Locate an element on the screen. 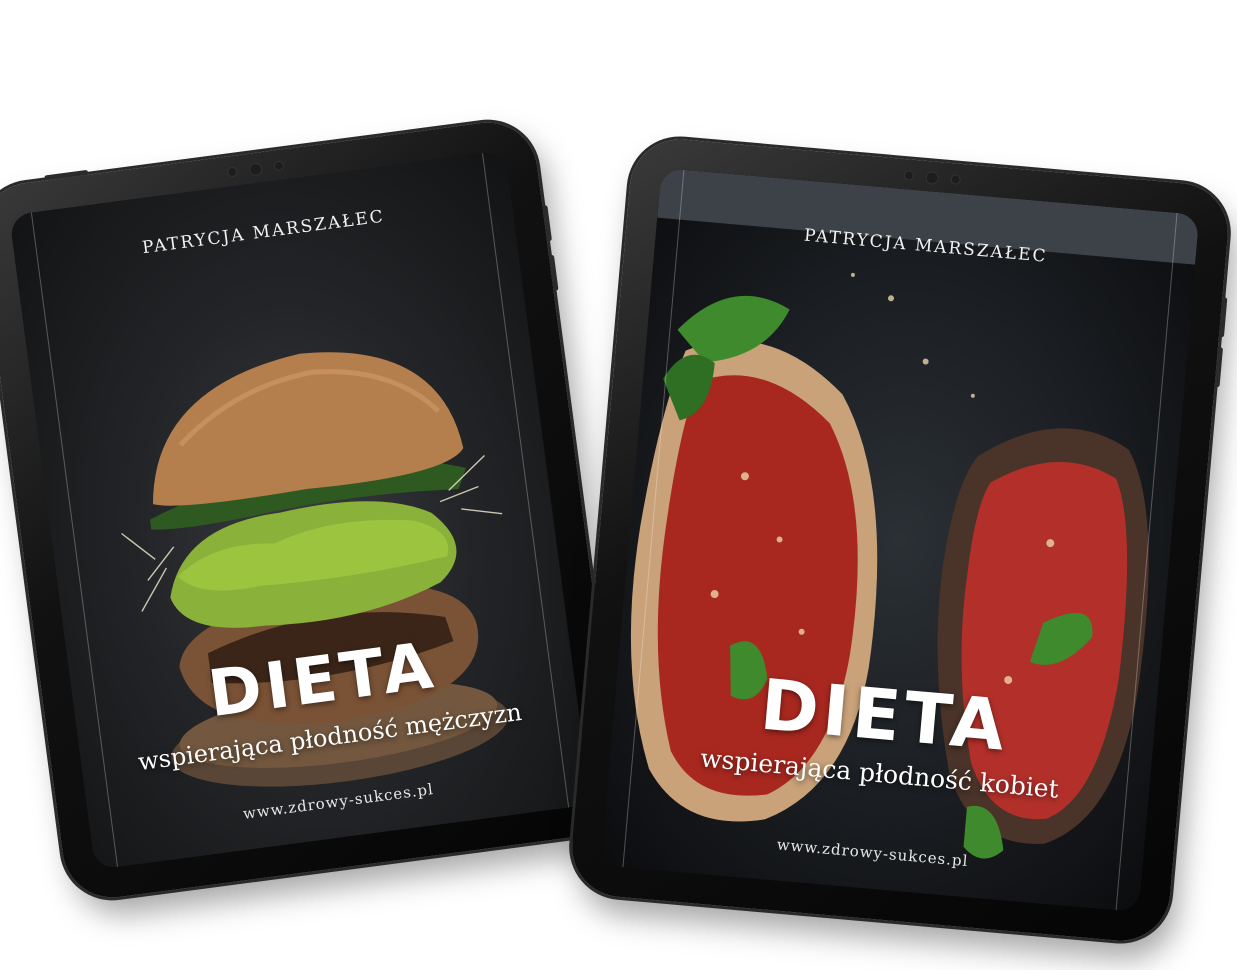  power-button is located at coordinates (66, 175).